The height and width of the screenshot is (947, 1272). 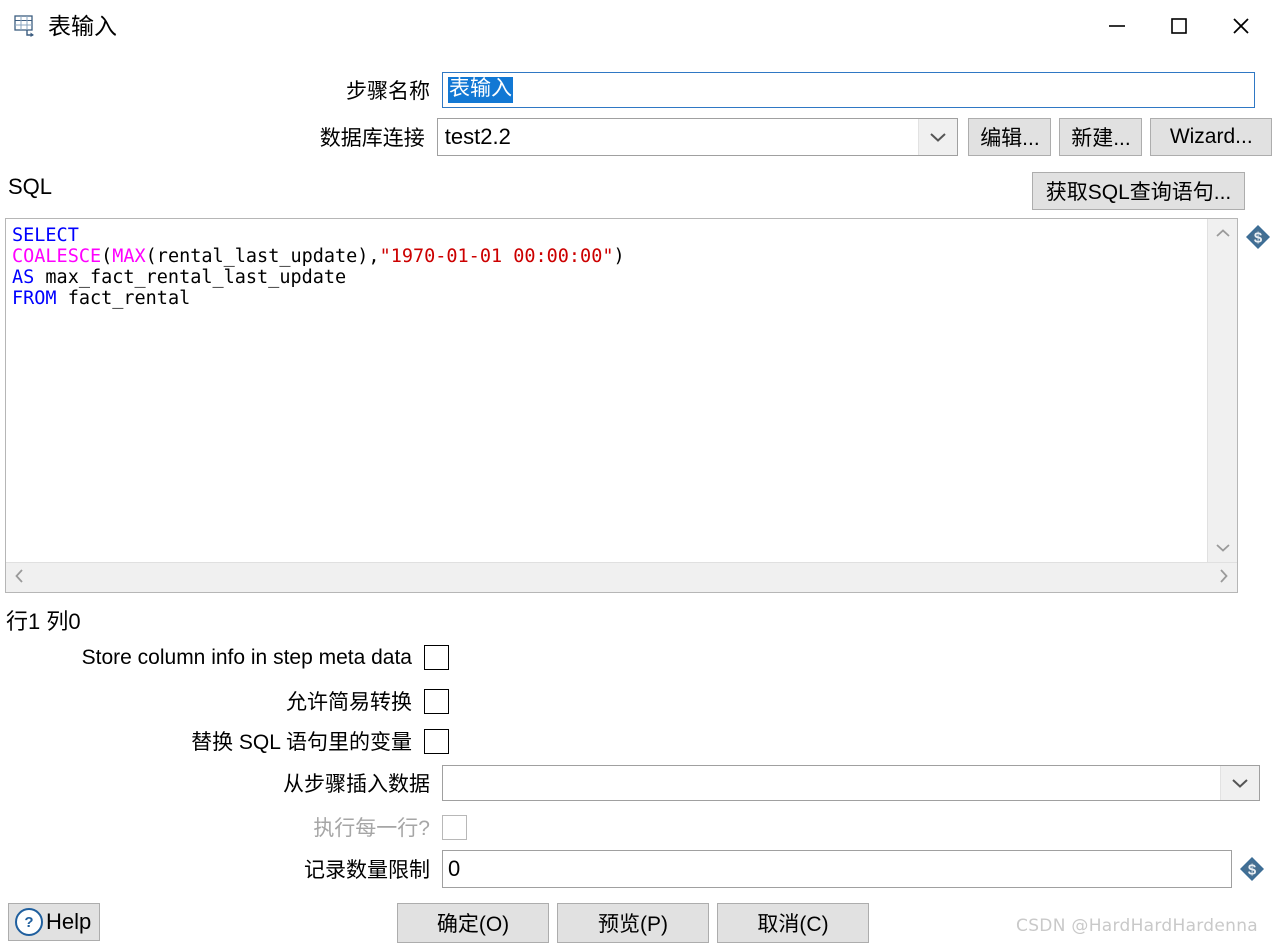 What do you see at coordinates (436, 741) in the screenshot?
I see `replace-variables-checkbox` at bounding box center [436, 741].